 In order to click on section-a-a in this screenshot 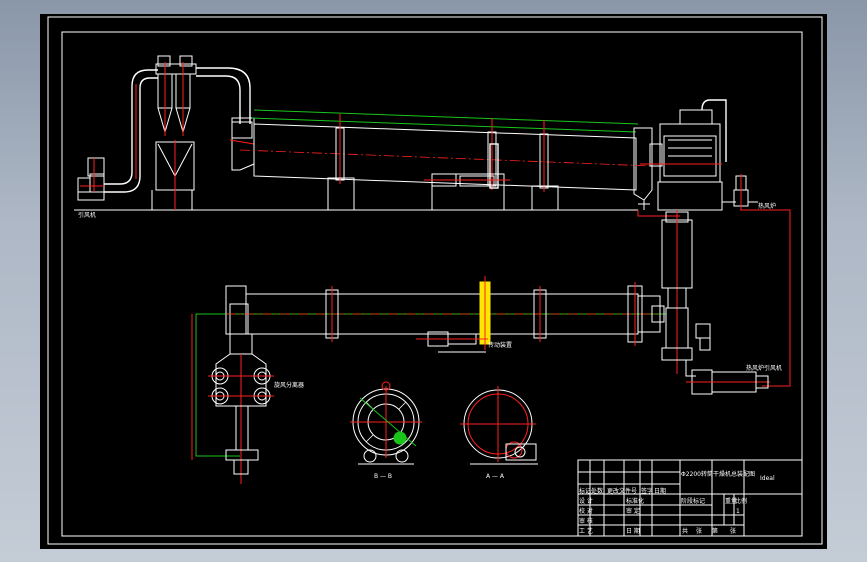, I will do `click(499, 425)`.